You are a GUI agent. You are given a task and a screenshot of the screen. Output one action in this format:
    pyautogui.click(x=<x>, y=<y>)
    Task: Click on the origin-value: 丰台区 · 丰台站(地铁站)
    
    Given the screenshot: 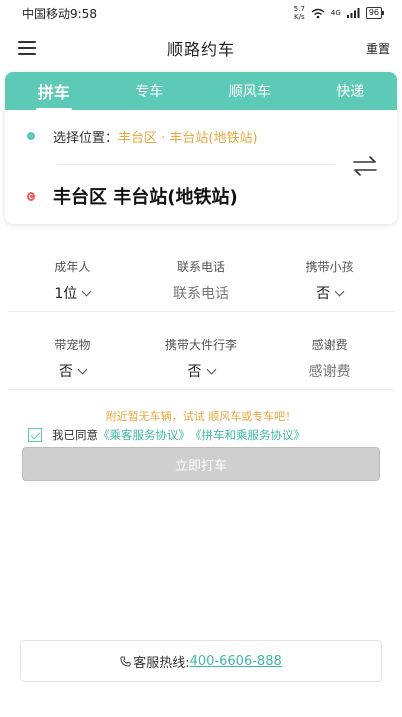 What is the action you would take?
    pyautogui.click(x=188, y=138)
    